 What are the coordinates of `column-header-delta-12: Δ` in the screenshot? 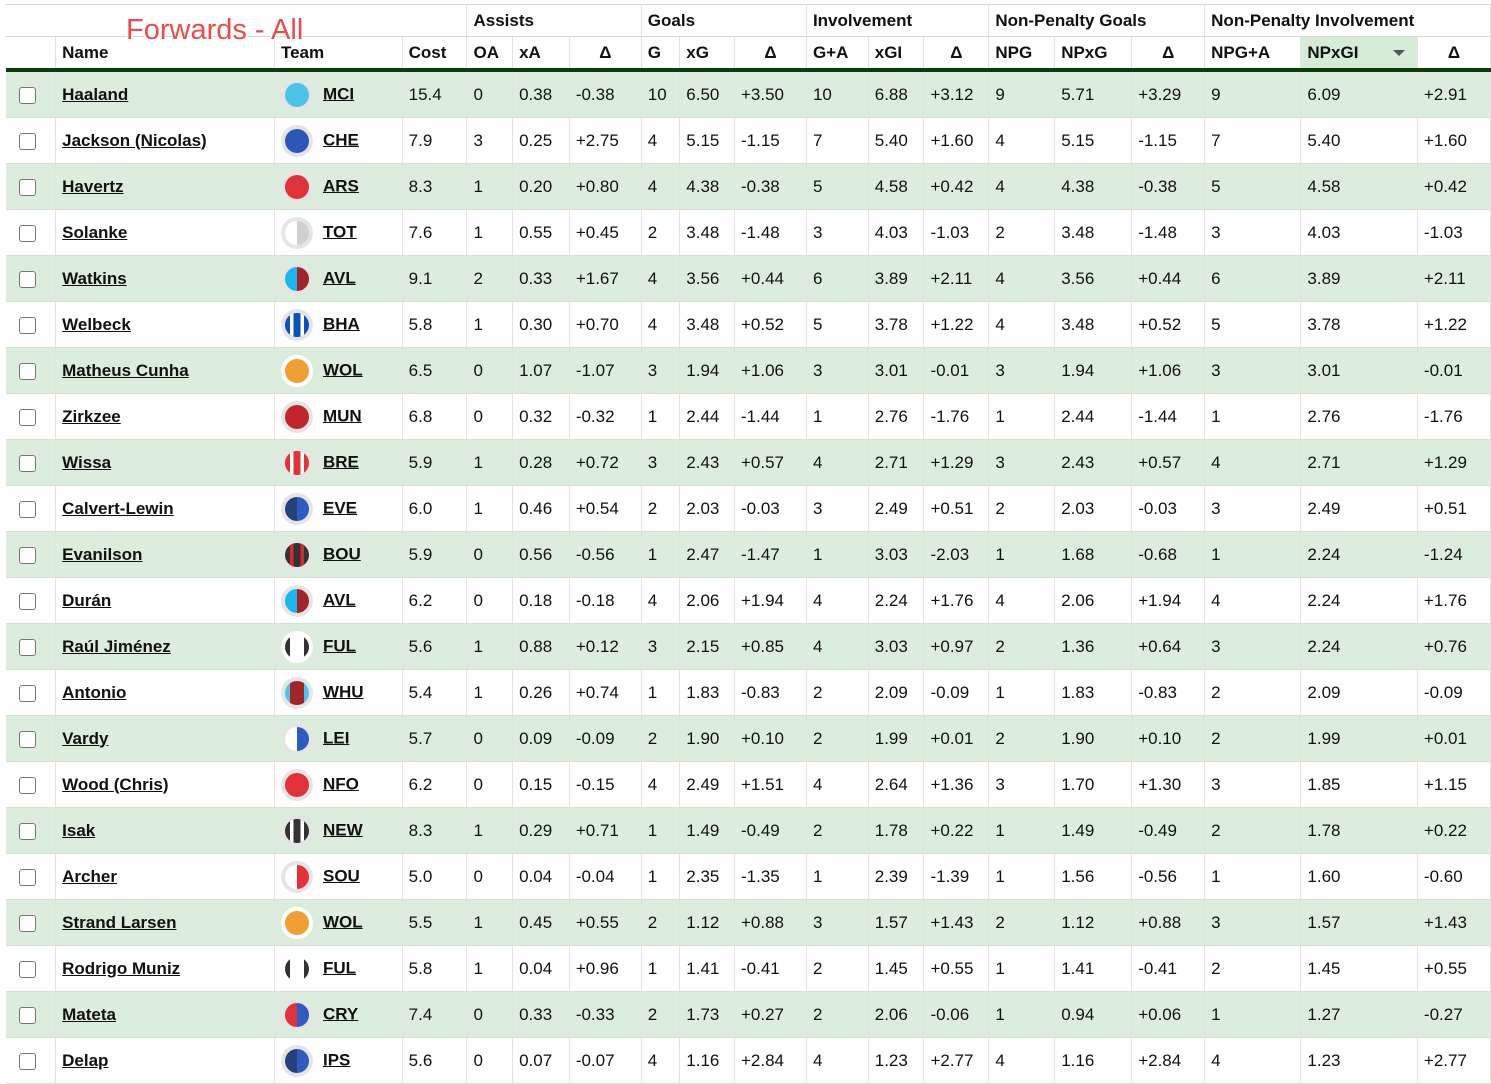 It's located at (956, 54).